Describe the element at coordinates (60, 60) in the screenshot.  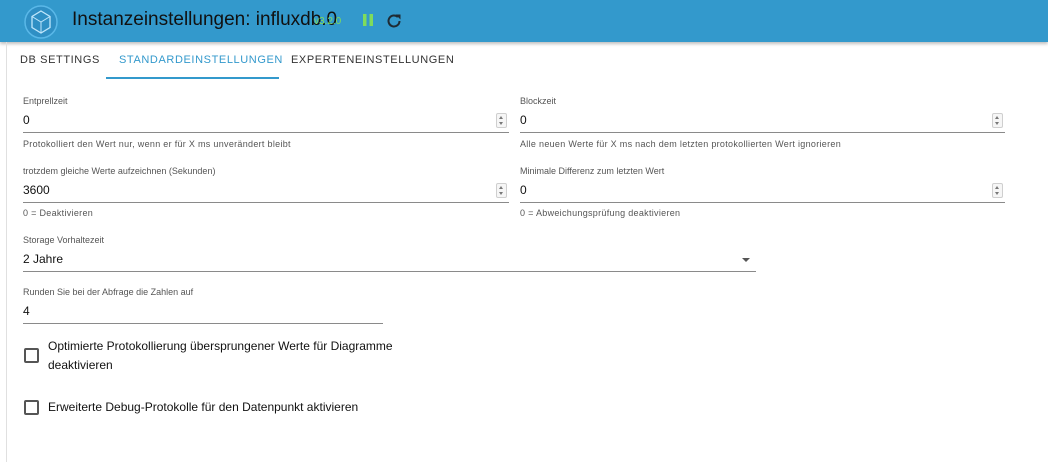
I see `tab-db-settings: DB SETTINGS` at that location.